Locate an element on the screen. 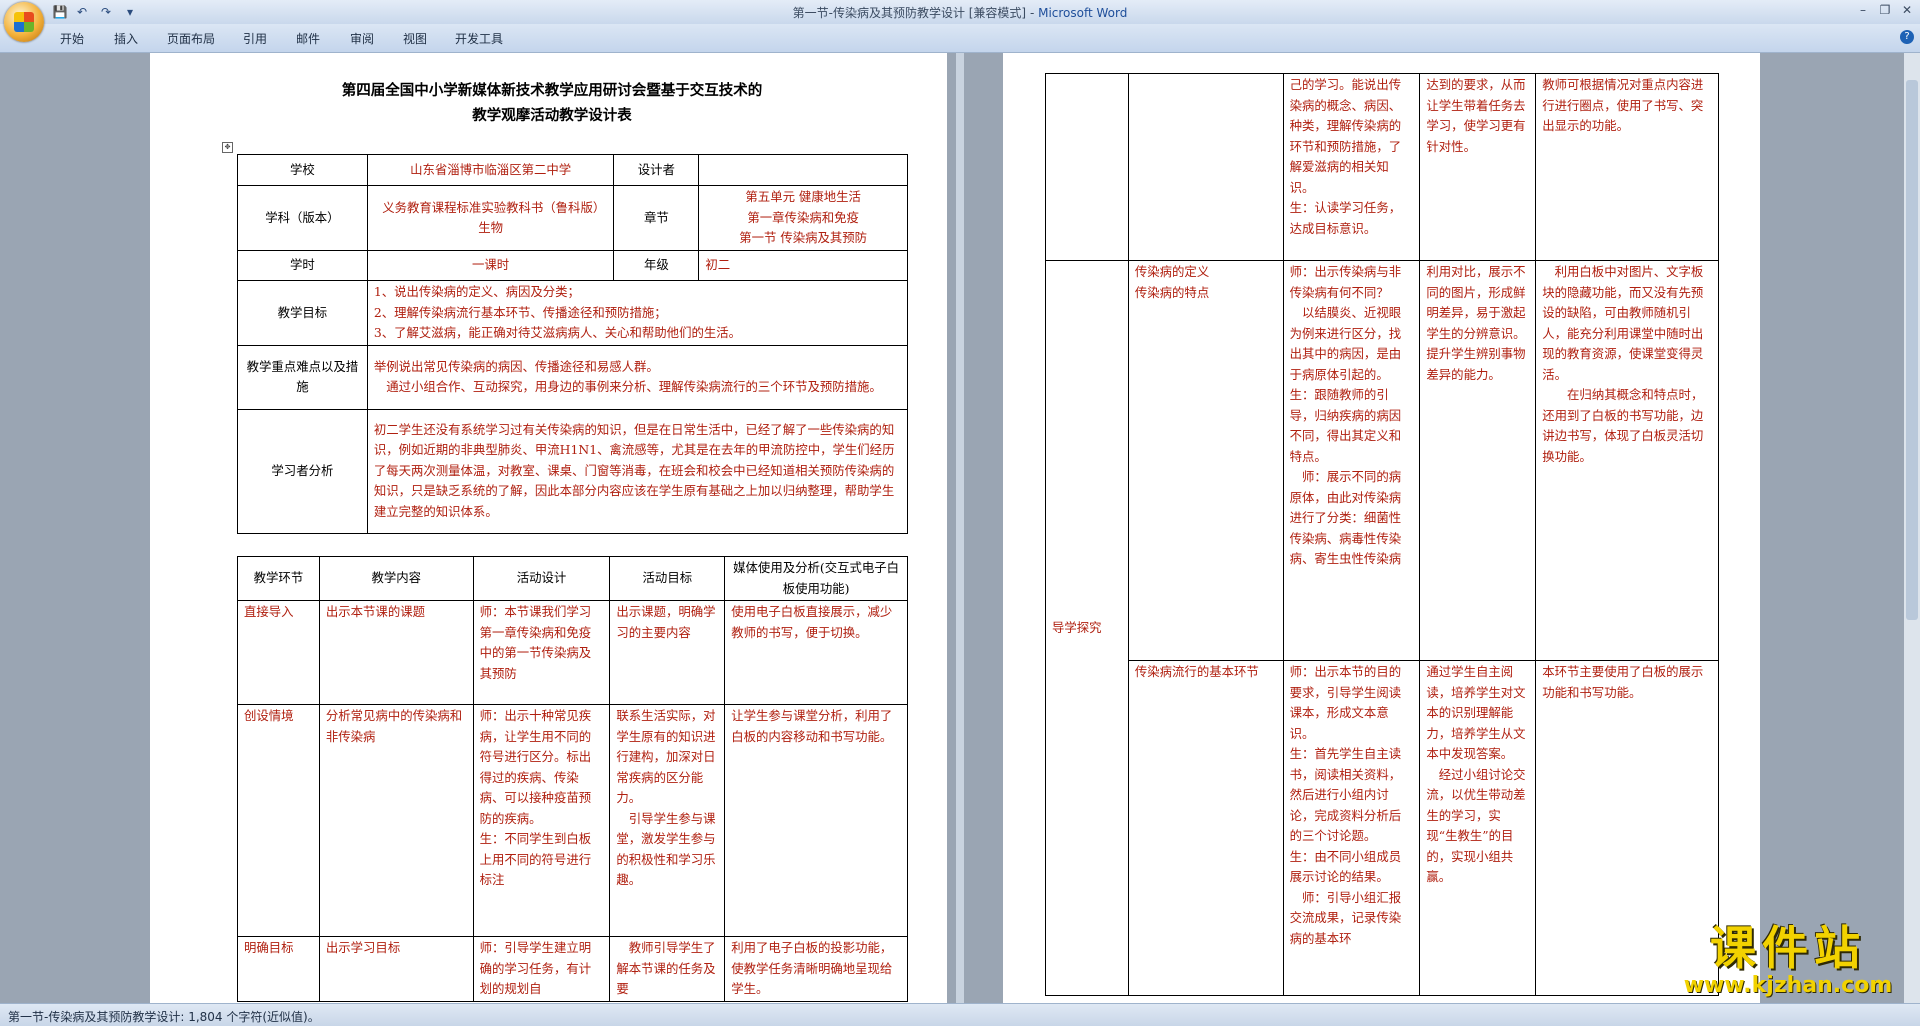 The height and width of the screenshot is (1026, 1920). tab-references: 引用 is located at coordinates (255, 38).